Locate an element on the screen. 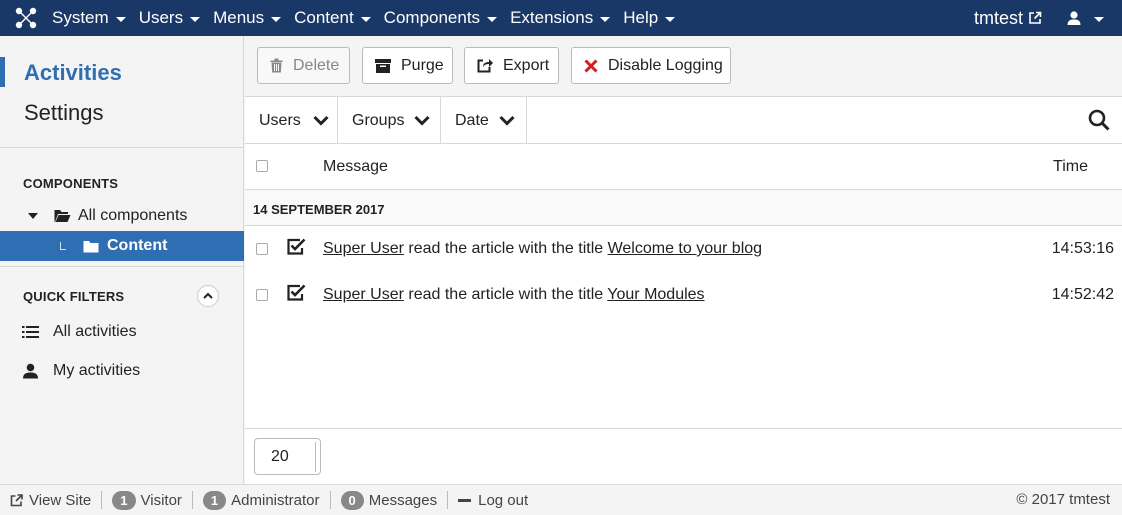  menu-extensions: Extensions is located at coordinates (560, 18).